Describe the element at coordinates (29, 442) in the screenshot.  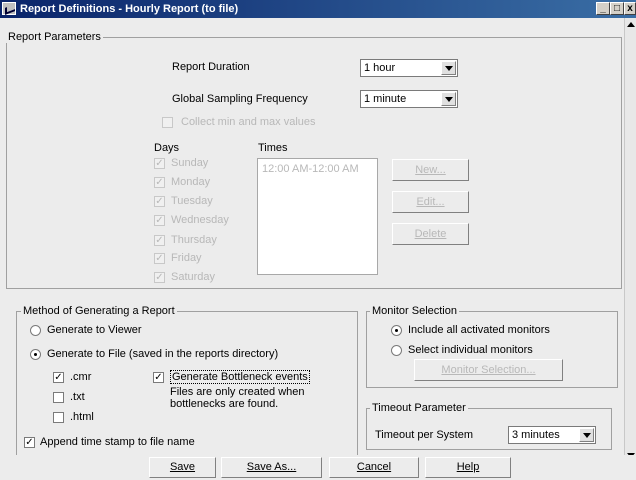
I see `append-timestamp-checkbox: ✓` at that location.